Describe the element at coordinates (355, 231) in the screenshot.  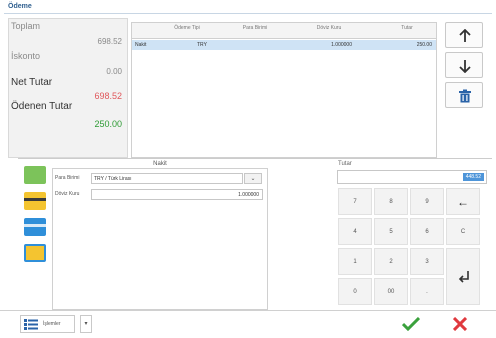
I see `key-4: 4` at that location.